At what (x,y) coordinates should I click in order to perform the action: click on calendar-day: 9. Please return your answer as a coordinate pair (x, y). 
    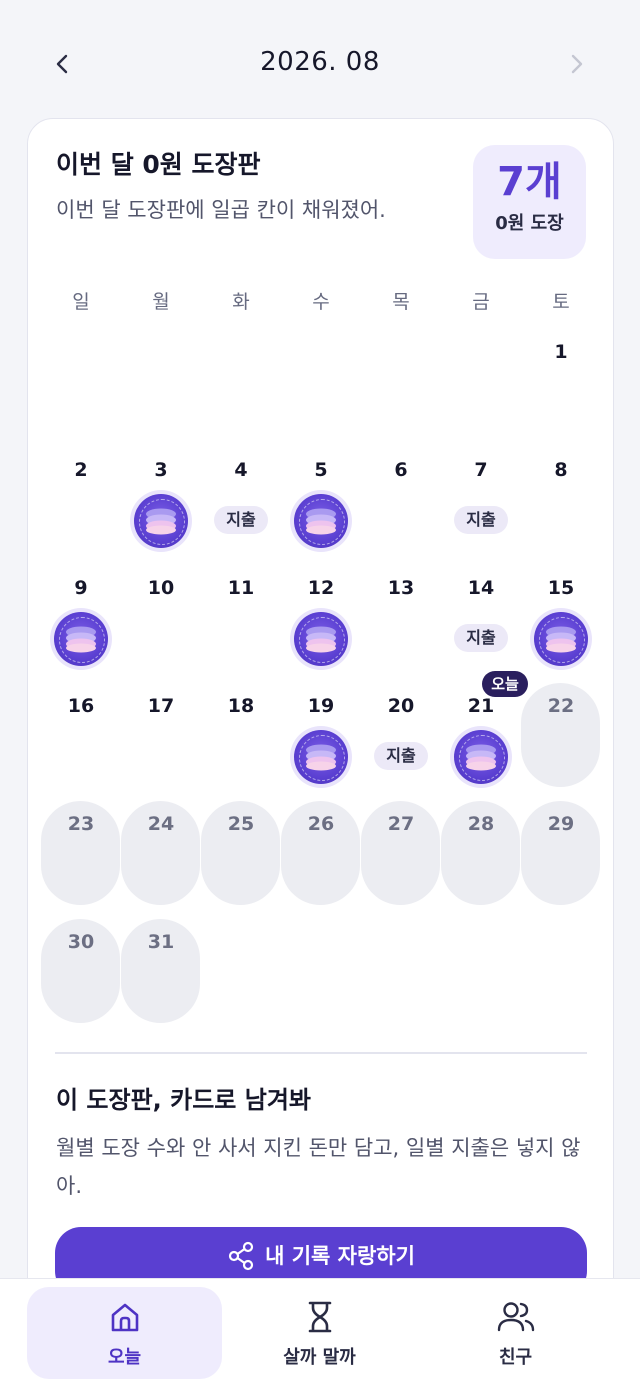
    Looking at the image, I should click on (81, 622).